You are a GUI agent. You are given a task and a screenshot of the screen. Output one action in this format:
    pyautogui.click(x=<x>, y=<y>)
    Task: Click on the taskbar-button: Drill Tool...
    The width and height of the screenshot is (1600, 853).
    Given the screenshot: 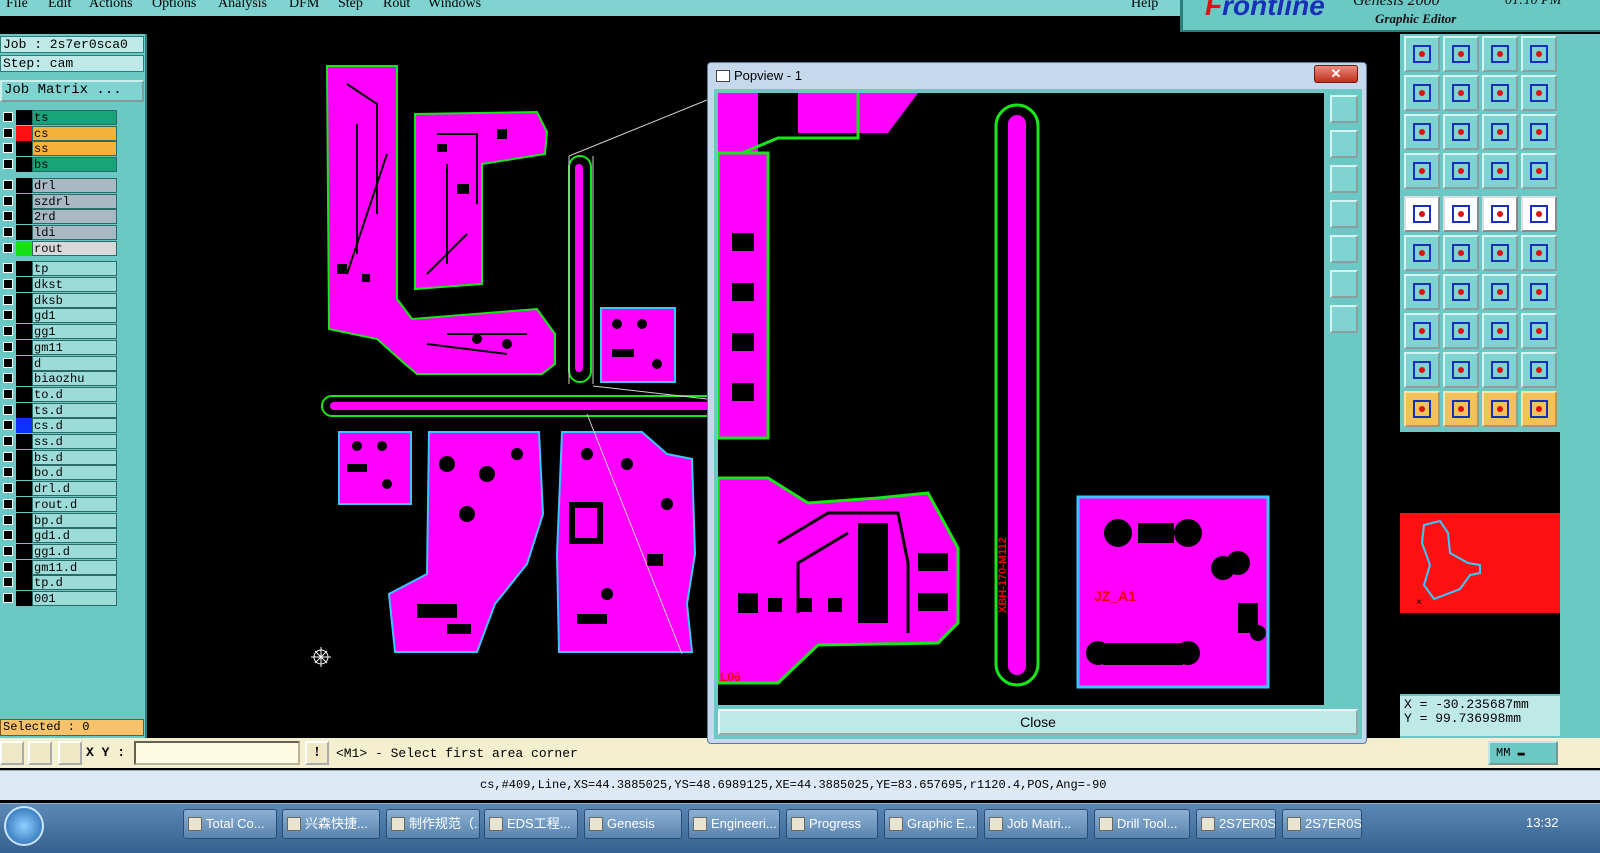 What is the action you would take?
    pyautogui.click(x=1142, y=824)
    